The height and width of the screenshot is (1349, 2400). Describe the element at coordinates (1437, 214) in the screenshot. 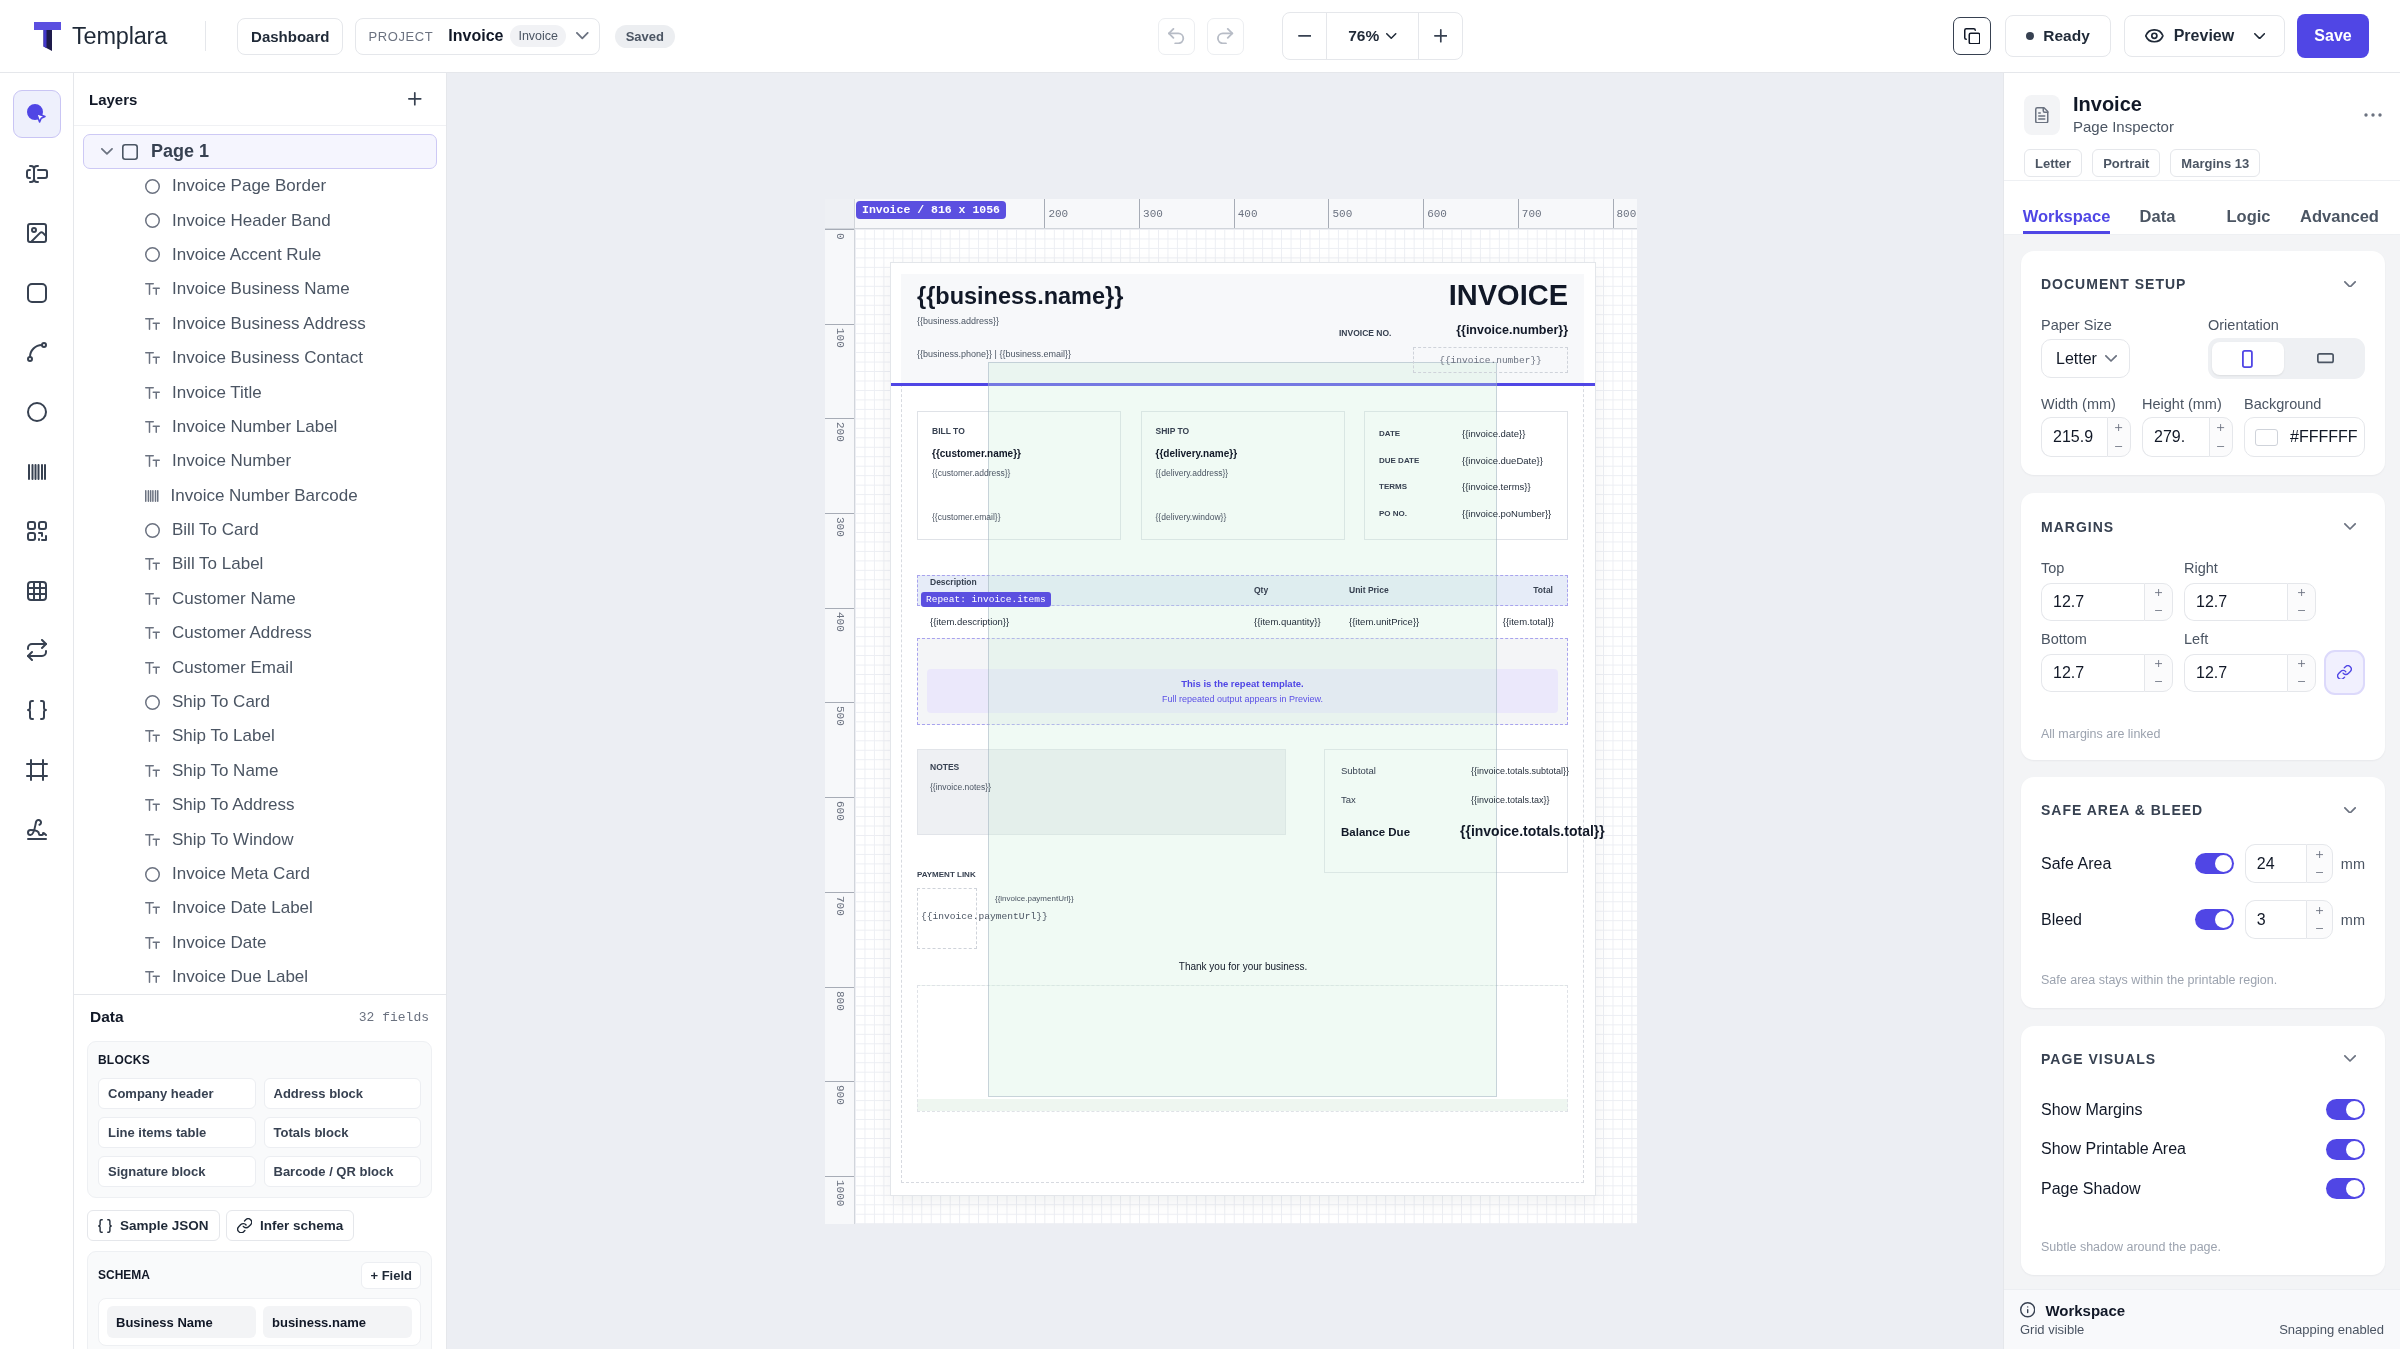

I see `ruler-label: 600` at that location.